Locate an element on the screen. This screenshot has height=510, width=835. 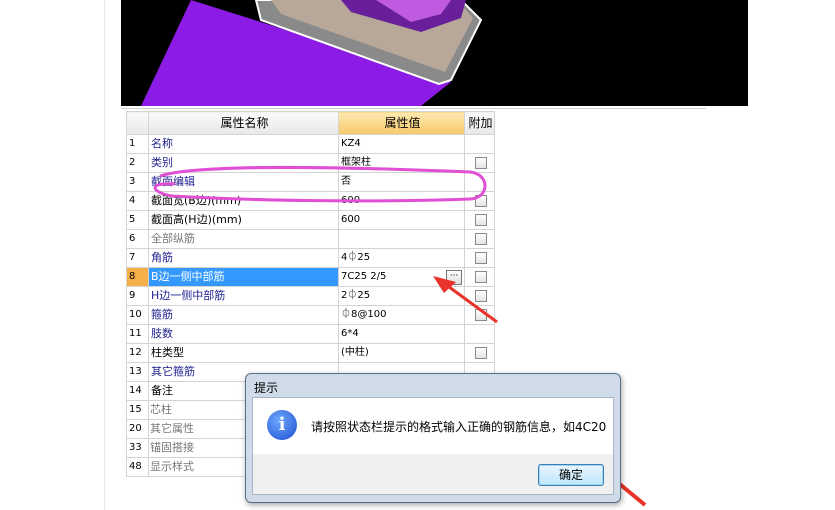
prompt-dialog: 提示 i 请按照状态栏提示的格式输入正确的钢筋信息，如4C20 确定 is located at coordinates (433, 438).